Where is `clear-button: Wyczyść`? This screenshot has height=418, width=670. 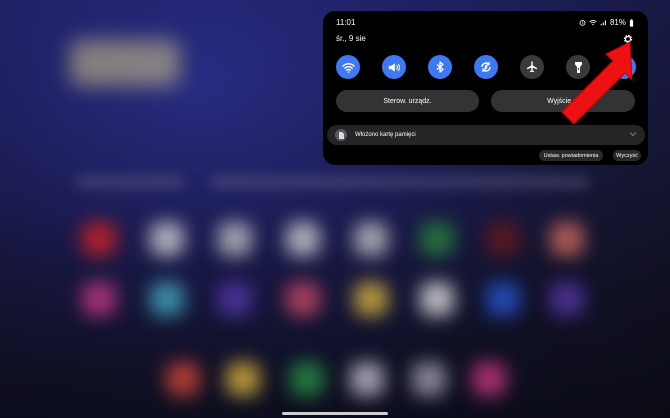
clear-button: Wyczyść is located at coordinates (627, 155).